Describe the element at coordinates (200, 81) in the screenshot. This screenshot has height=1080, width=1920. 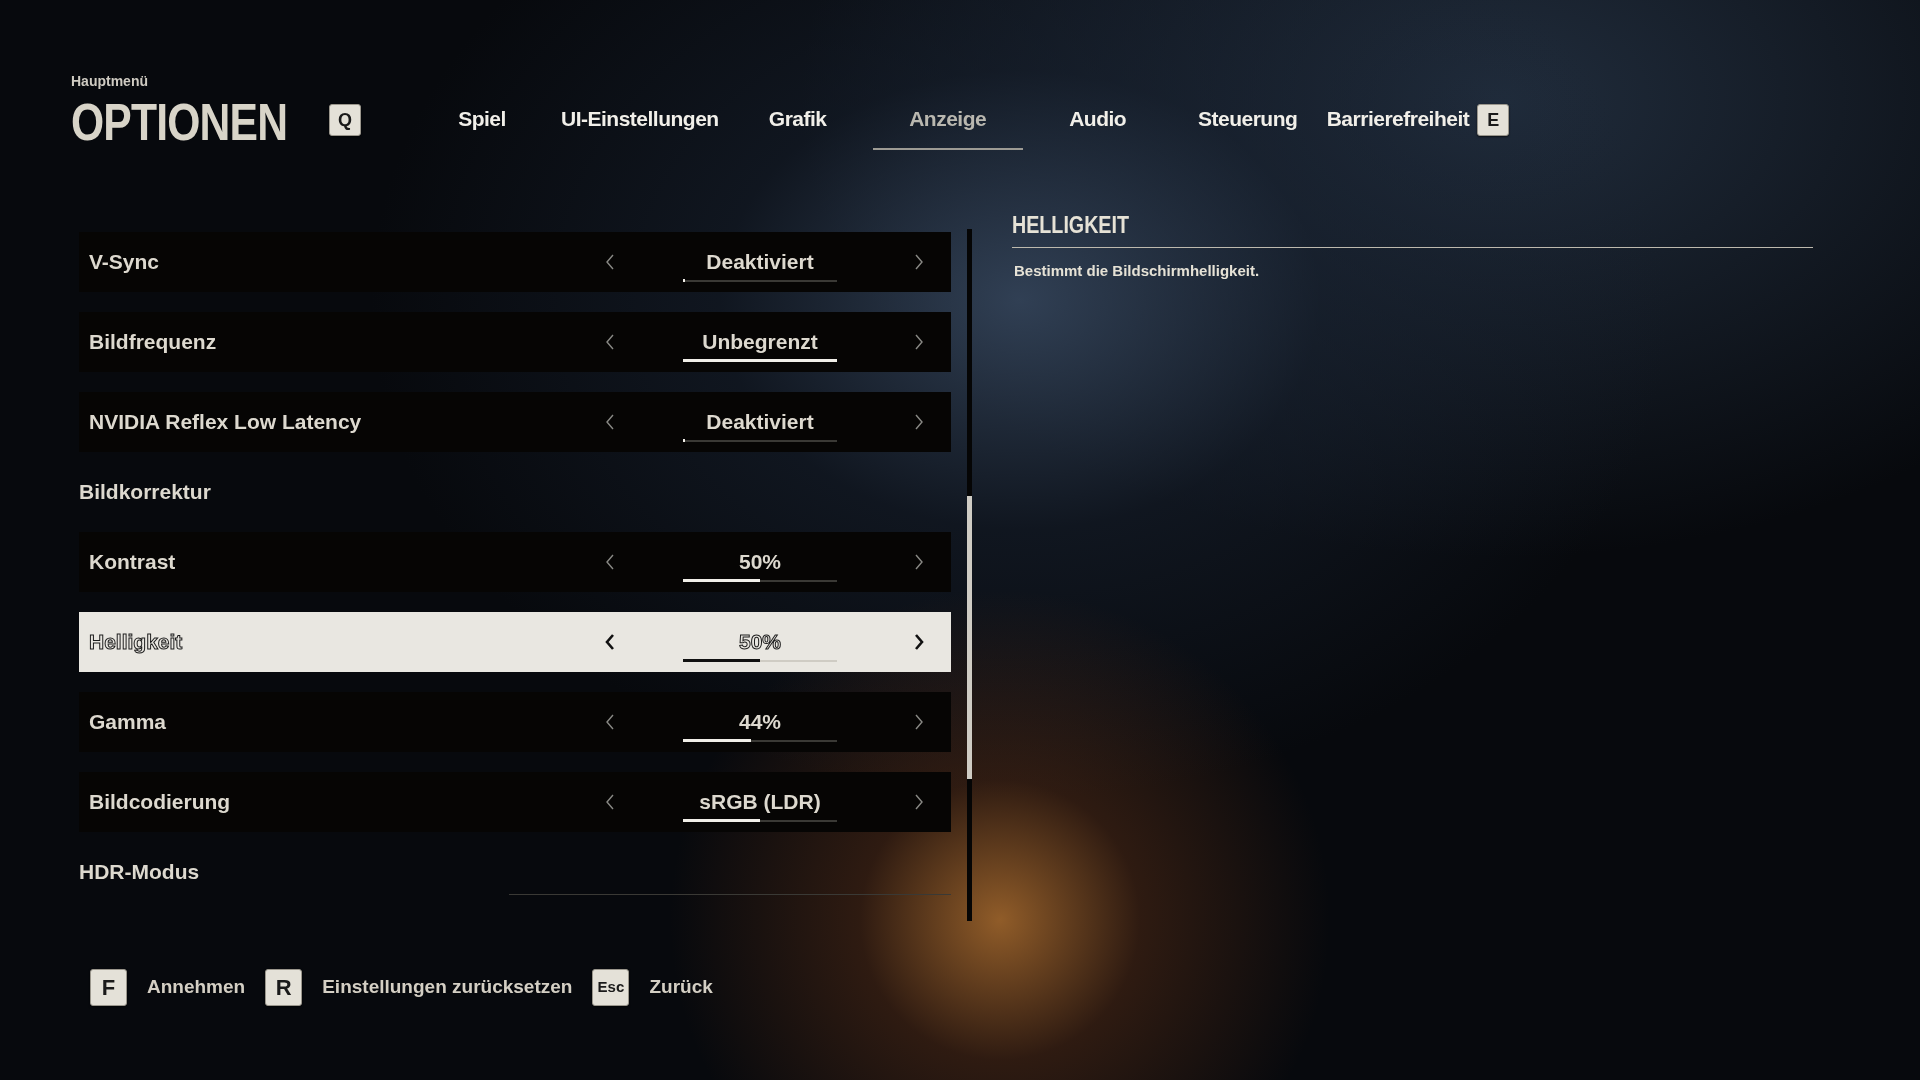
I see `breadcrumb: Hauptmenü` at that location.